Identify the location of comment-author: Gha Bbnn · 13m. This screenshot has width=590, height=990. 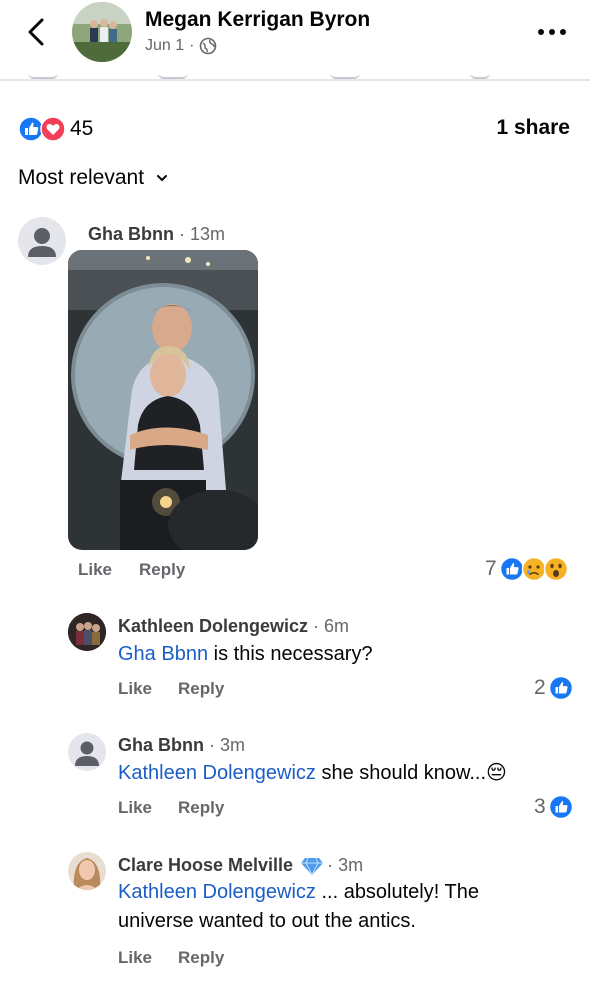
(156, 234).